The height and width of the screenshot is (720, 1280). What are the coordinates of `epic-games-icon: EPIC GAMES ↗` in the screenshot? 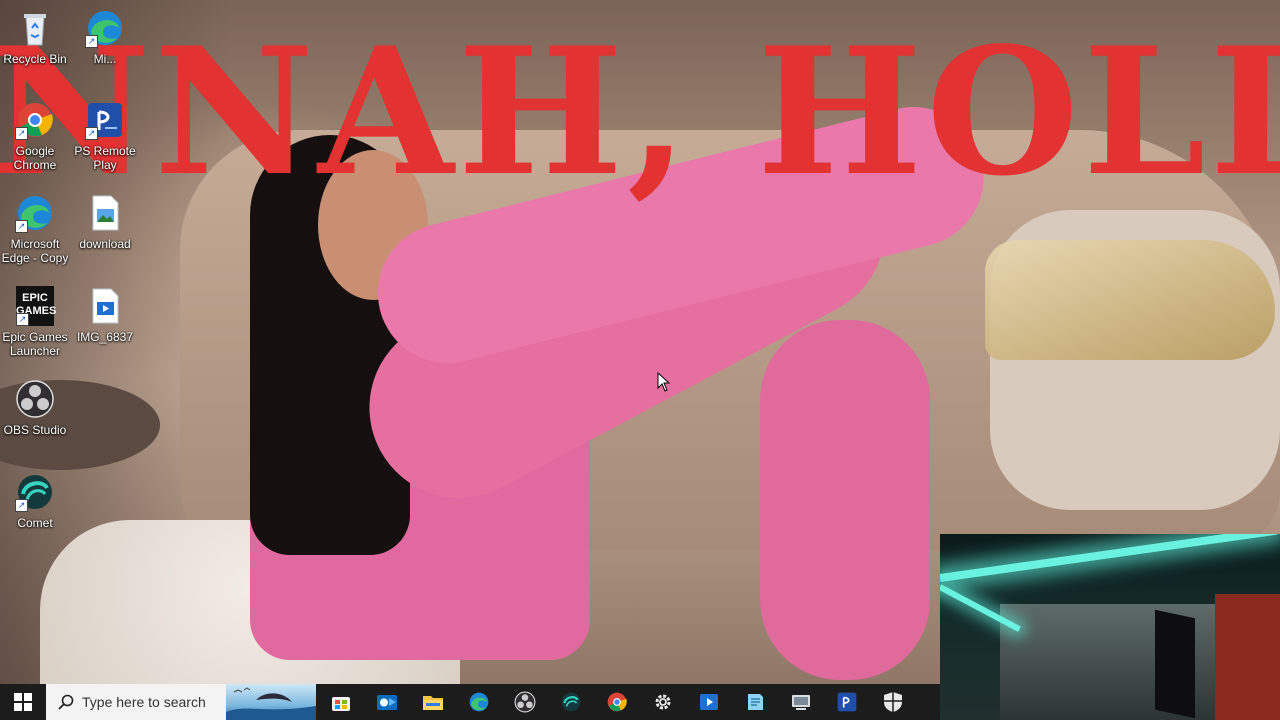 It's located at (36, 306).